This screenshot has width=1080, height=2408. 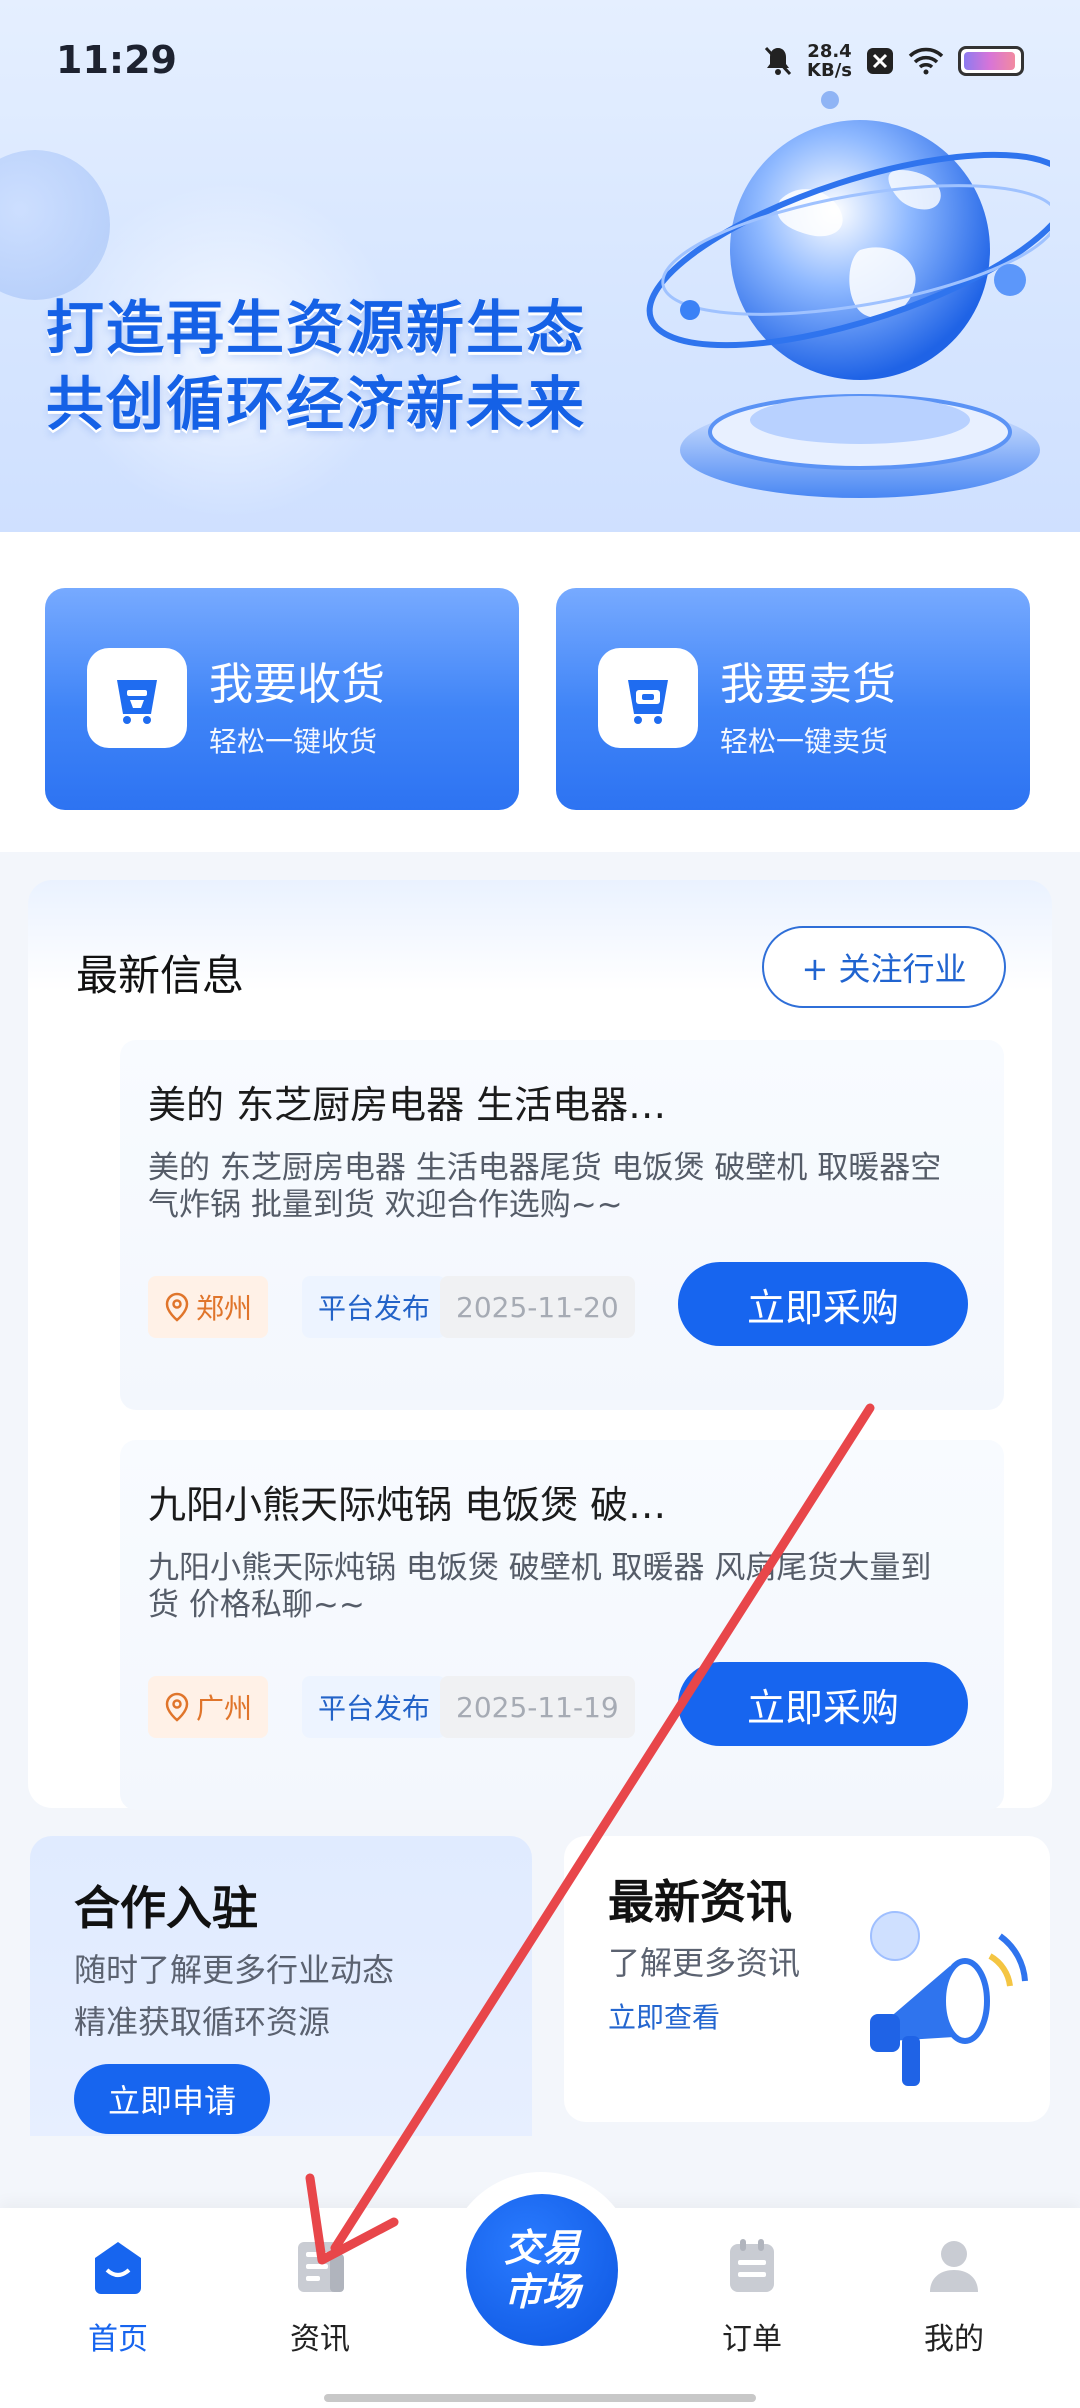 I want to click on tab-news: 资讯, so click(x=320, y=2297).